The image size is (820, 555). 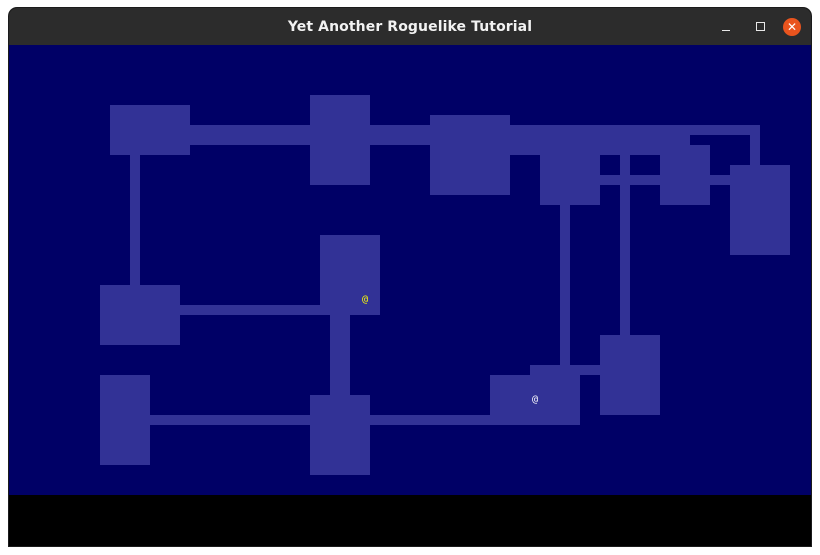 I want to click on close-icon: ✕, so click(x=792, y=26).